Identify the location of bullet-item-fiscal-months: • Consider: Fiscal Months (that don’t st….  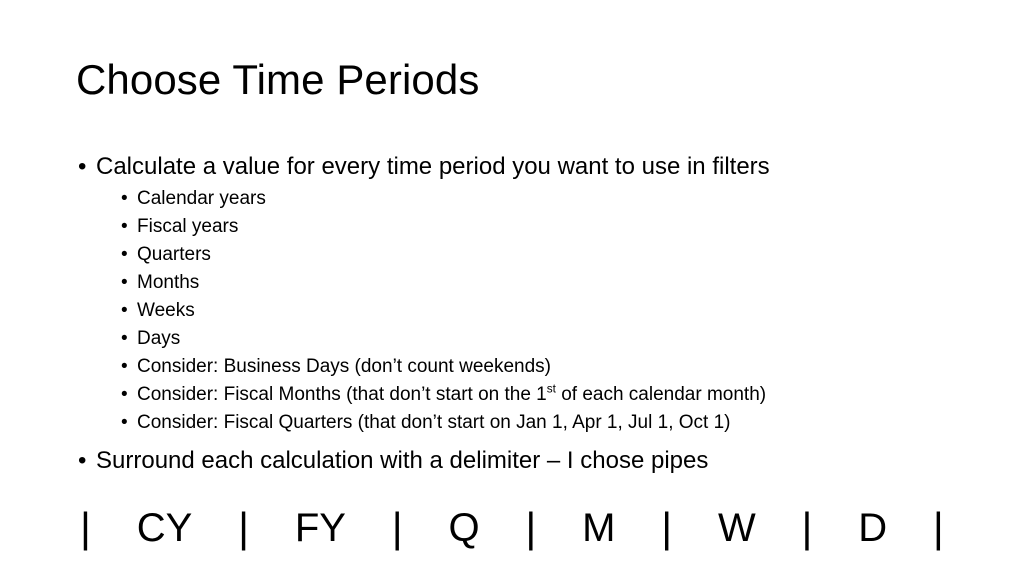
(548, 395).